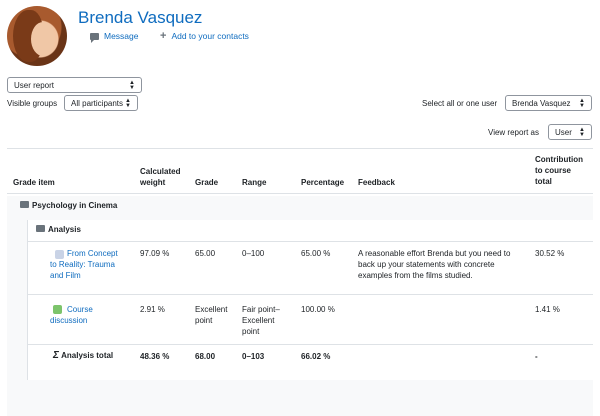 The width and height of the screenshot is (600, 416). What do you see at coordinates (160, 171) in the screenshot?
I see `col-weight-line1: Calculated` at bounding box center [160, 171].